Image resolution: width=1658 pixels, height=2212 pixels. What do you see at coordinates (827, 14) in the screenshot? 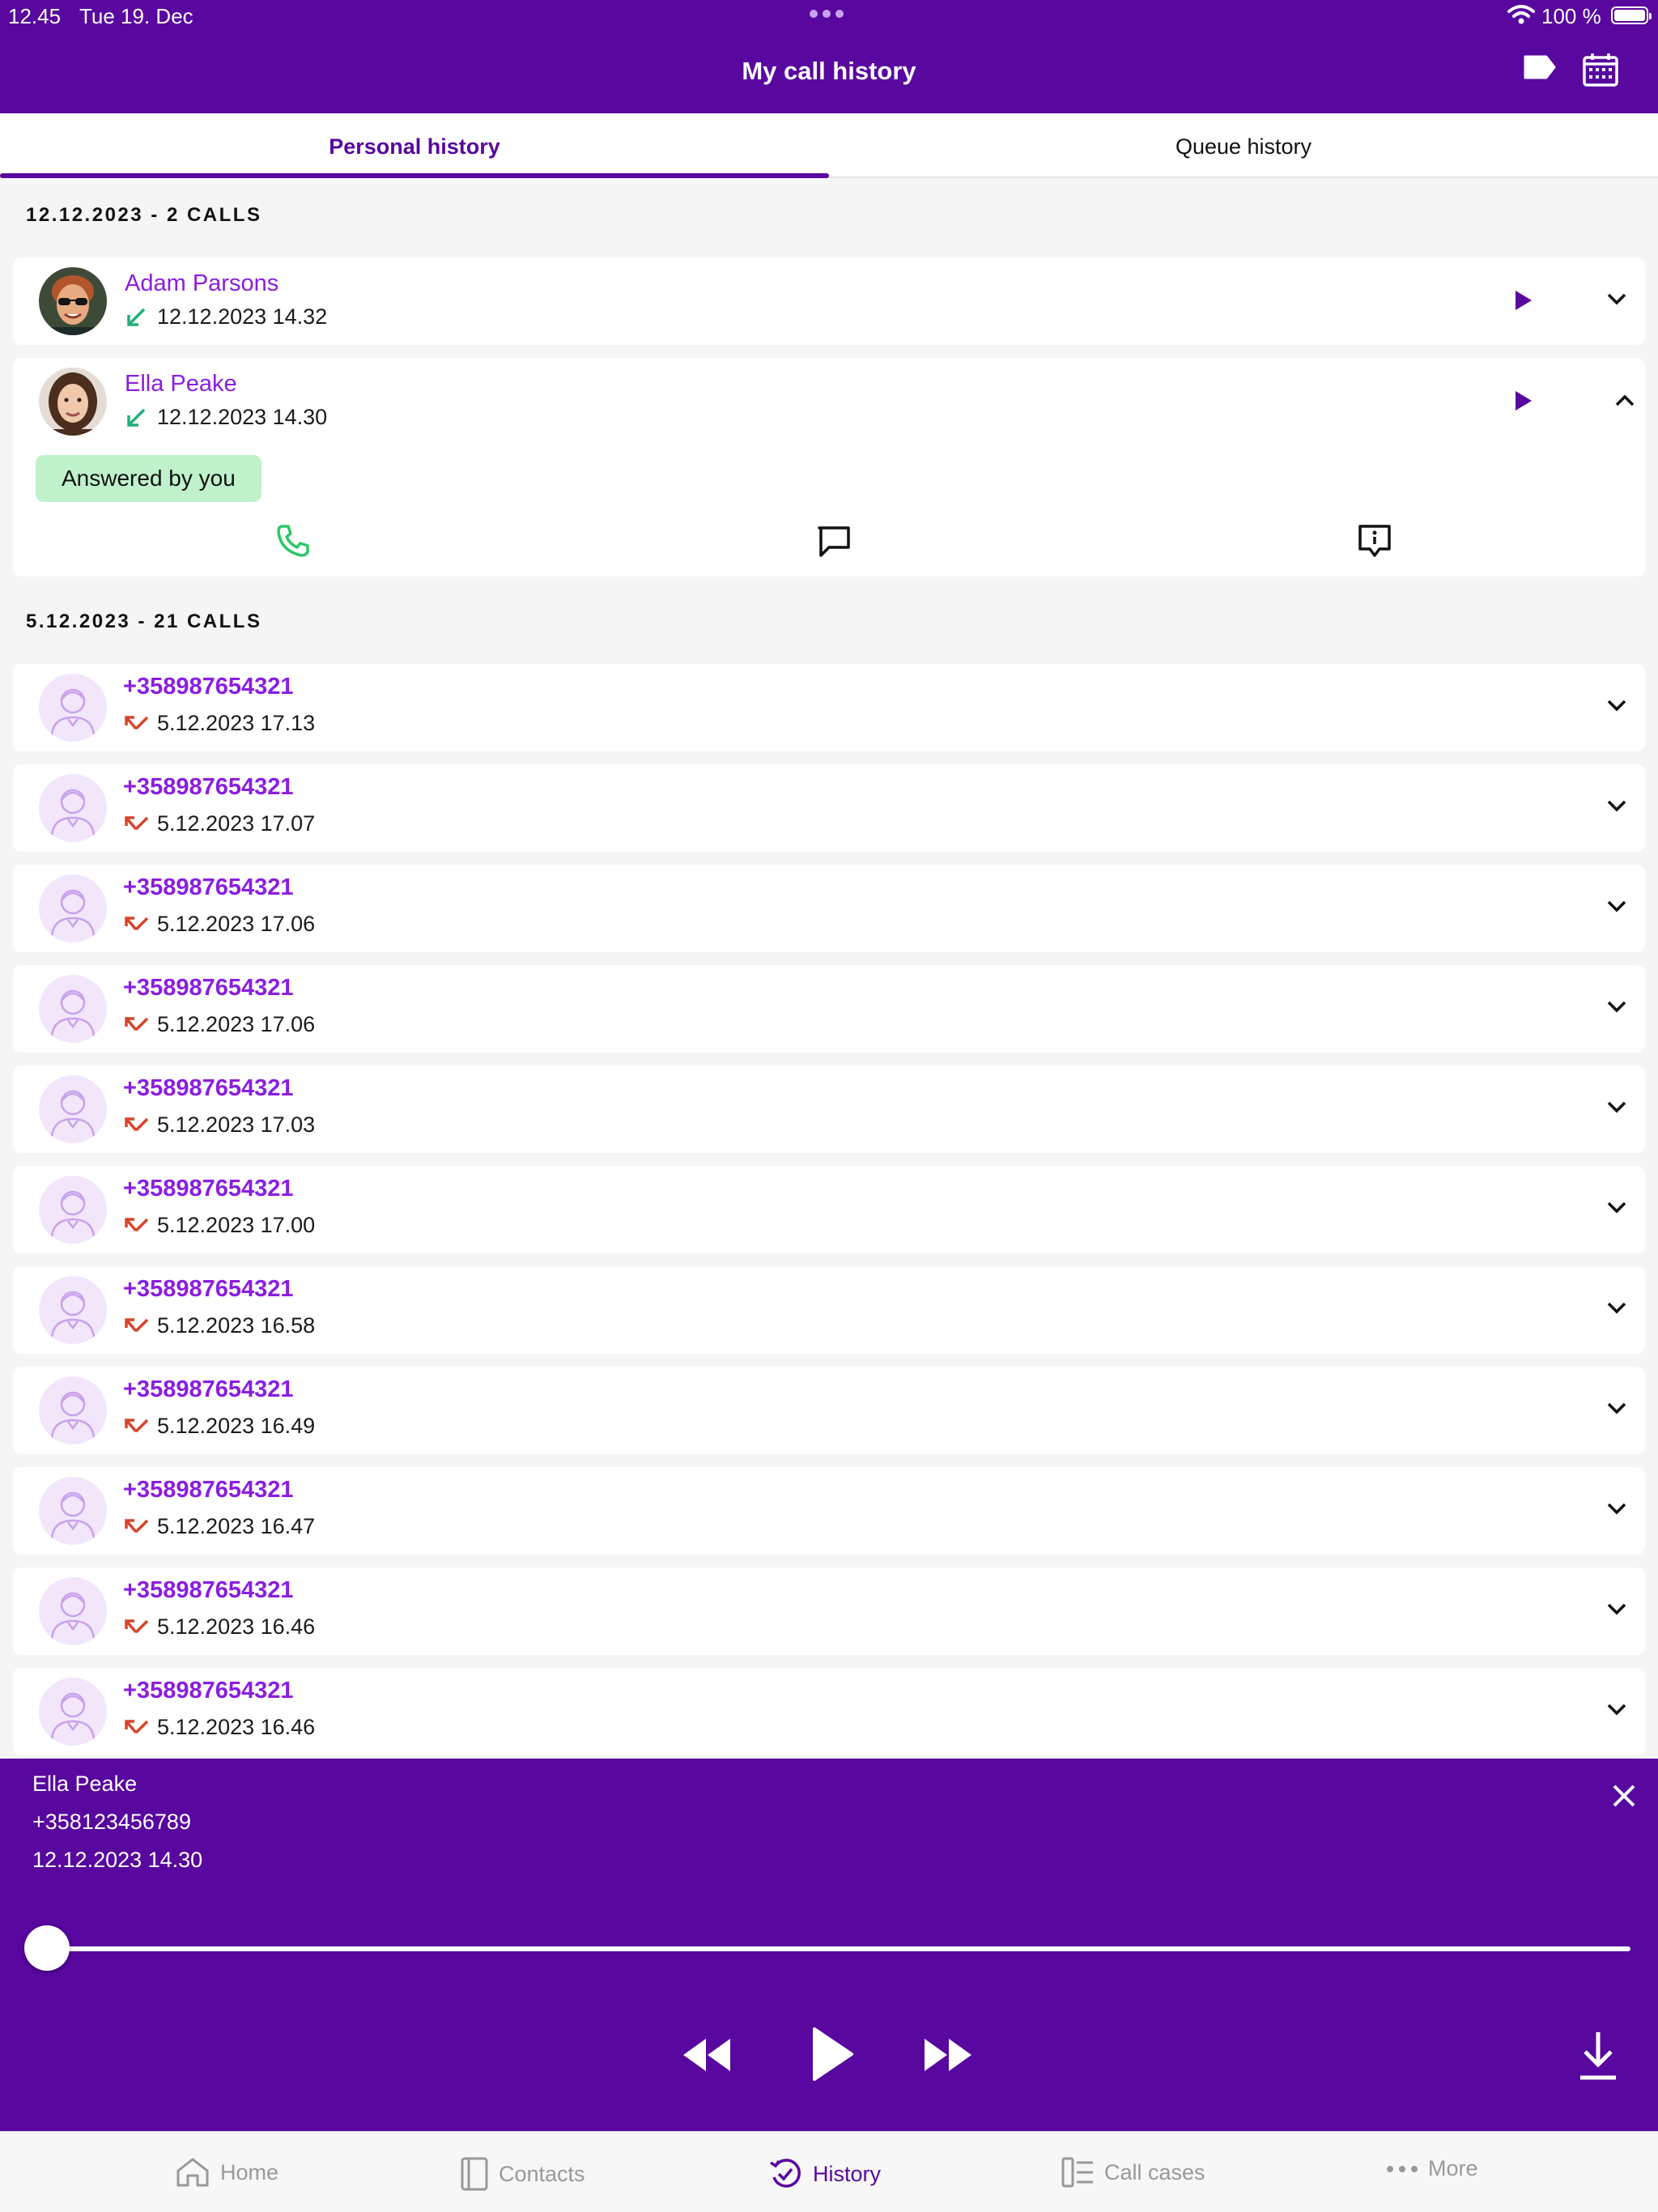
I see `multitasking-dots-icon` at bounding box center [827, 14].